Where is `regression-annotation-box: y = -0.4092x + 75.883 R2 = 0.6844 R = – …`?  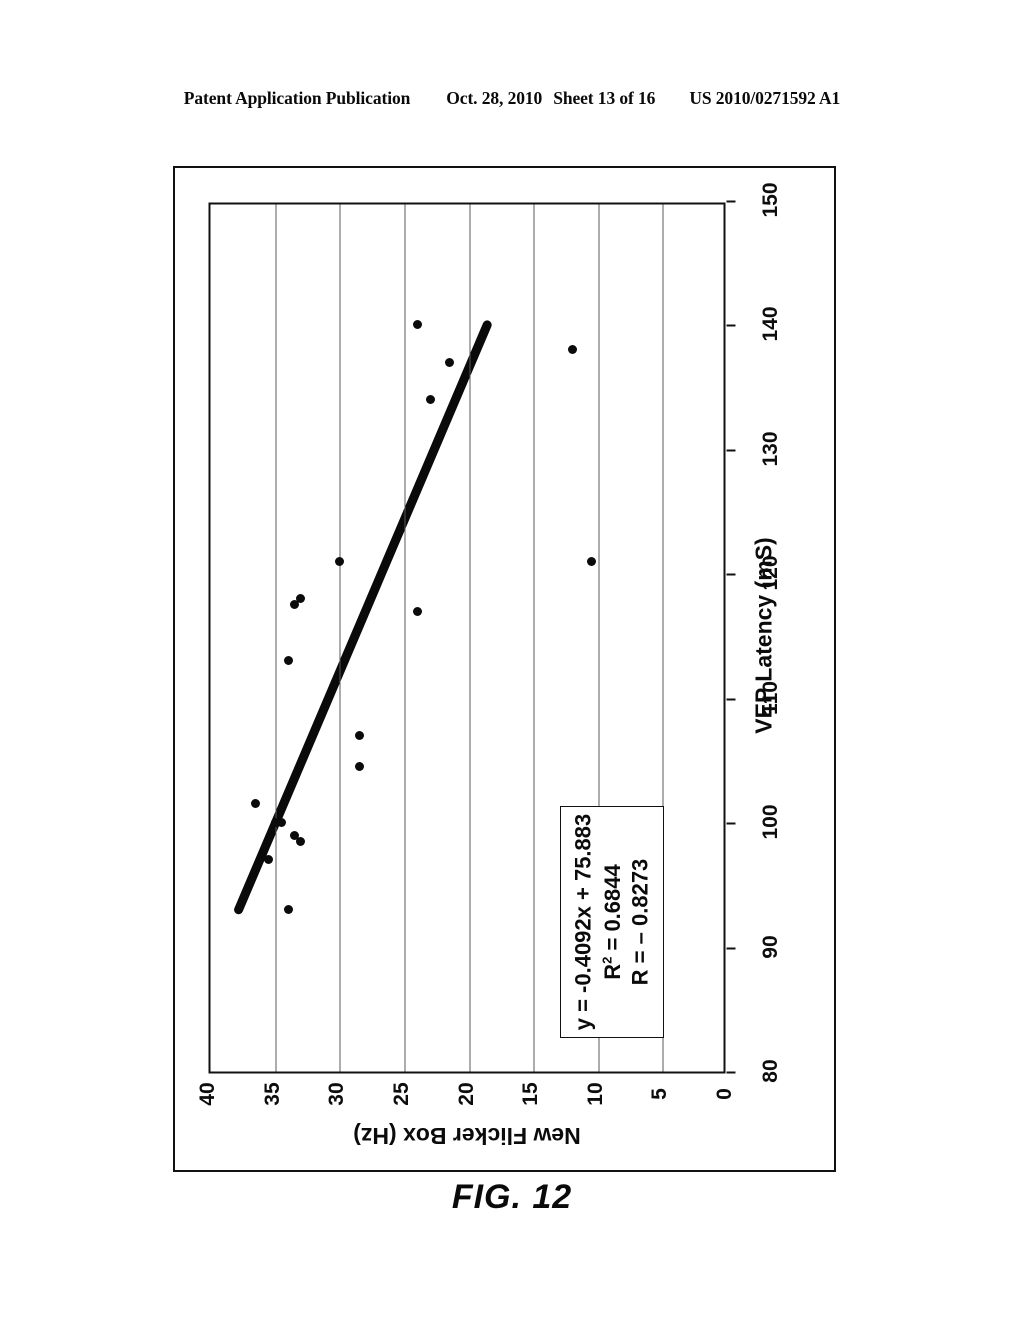
regression-annotation-box: y = -0.4092x + 75.883 R2 = 0.6844 R = – … is located at coordinates (612, 922).